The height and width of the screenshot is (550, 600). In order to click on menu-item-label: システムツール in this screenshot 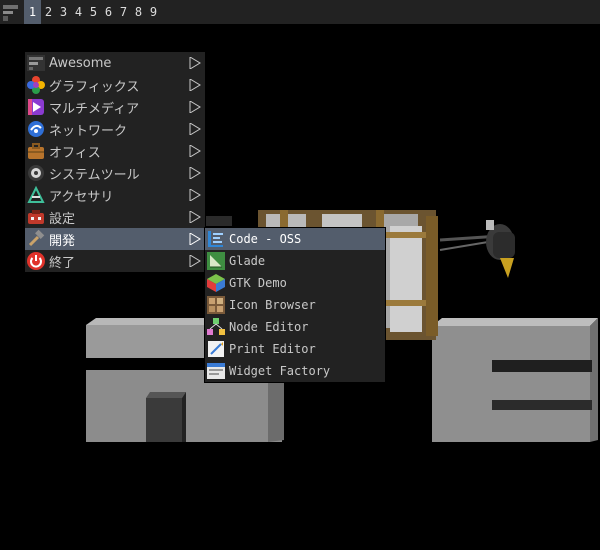, I will do `click(94, 175)`.